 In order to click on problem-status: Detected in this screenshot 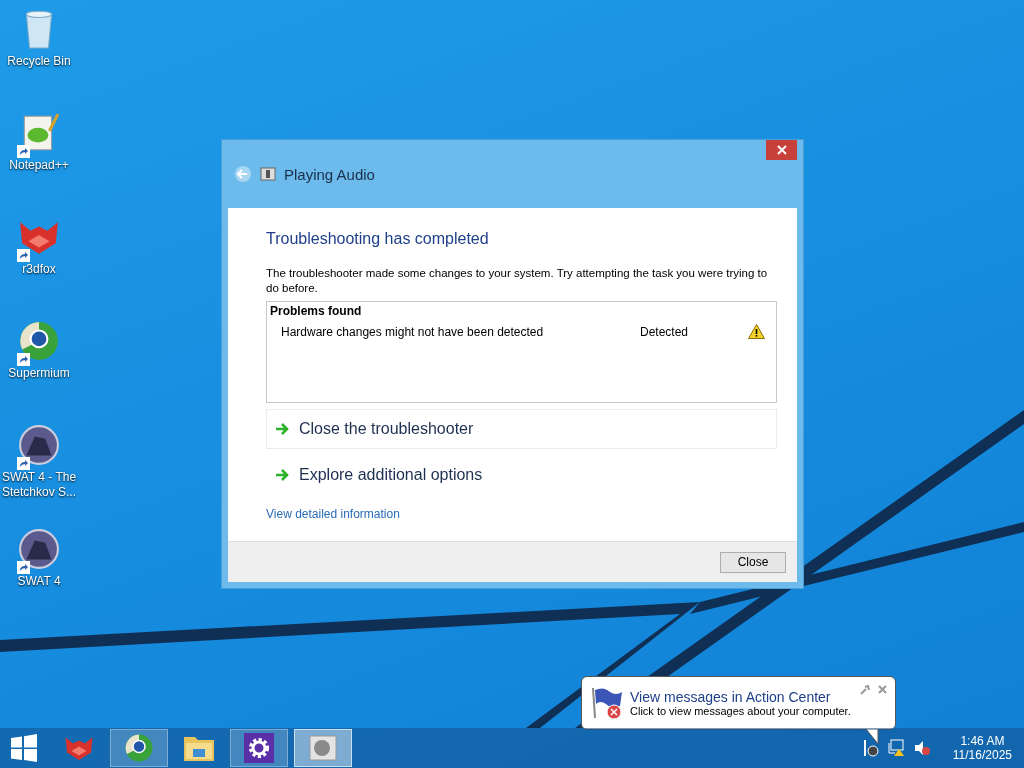, I will do `click(665, 331)`.